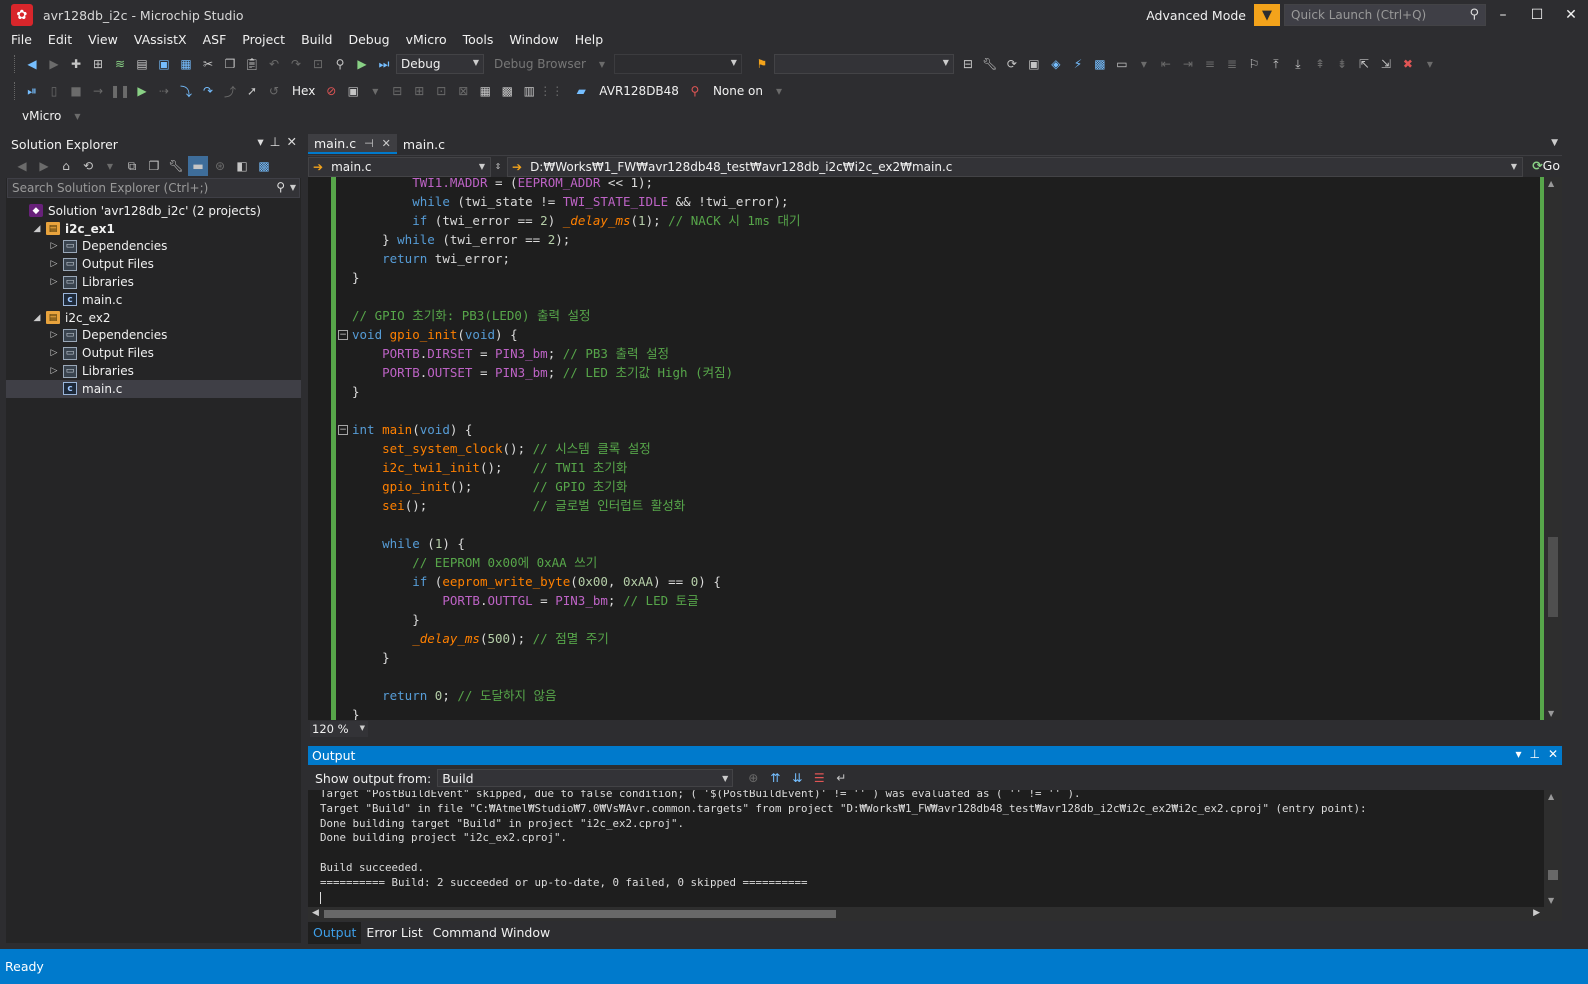  Describe the element at coordinates (397, 91) in the screenshot. I see `disassembly-icon: ⊟` at that location.